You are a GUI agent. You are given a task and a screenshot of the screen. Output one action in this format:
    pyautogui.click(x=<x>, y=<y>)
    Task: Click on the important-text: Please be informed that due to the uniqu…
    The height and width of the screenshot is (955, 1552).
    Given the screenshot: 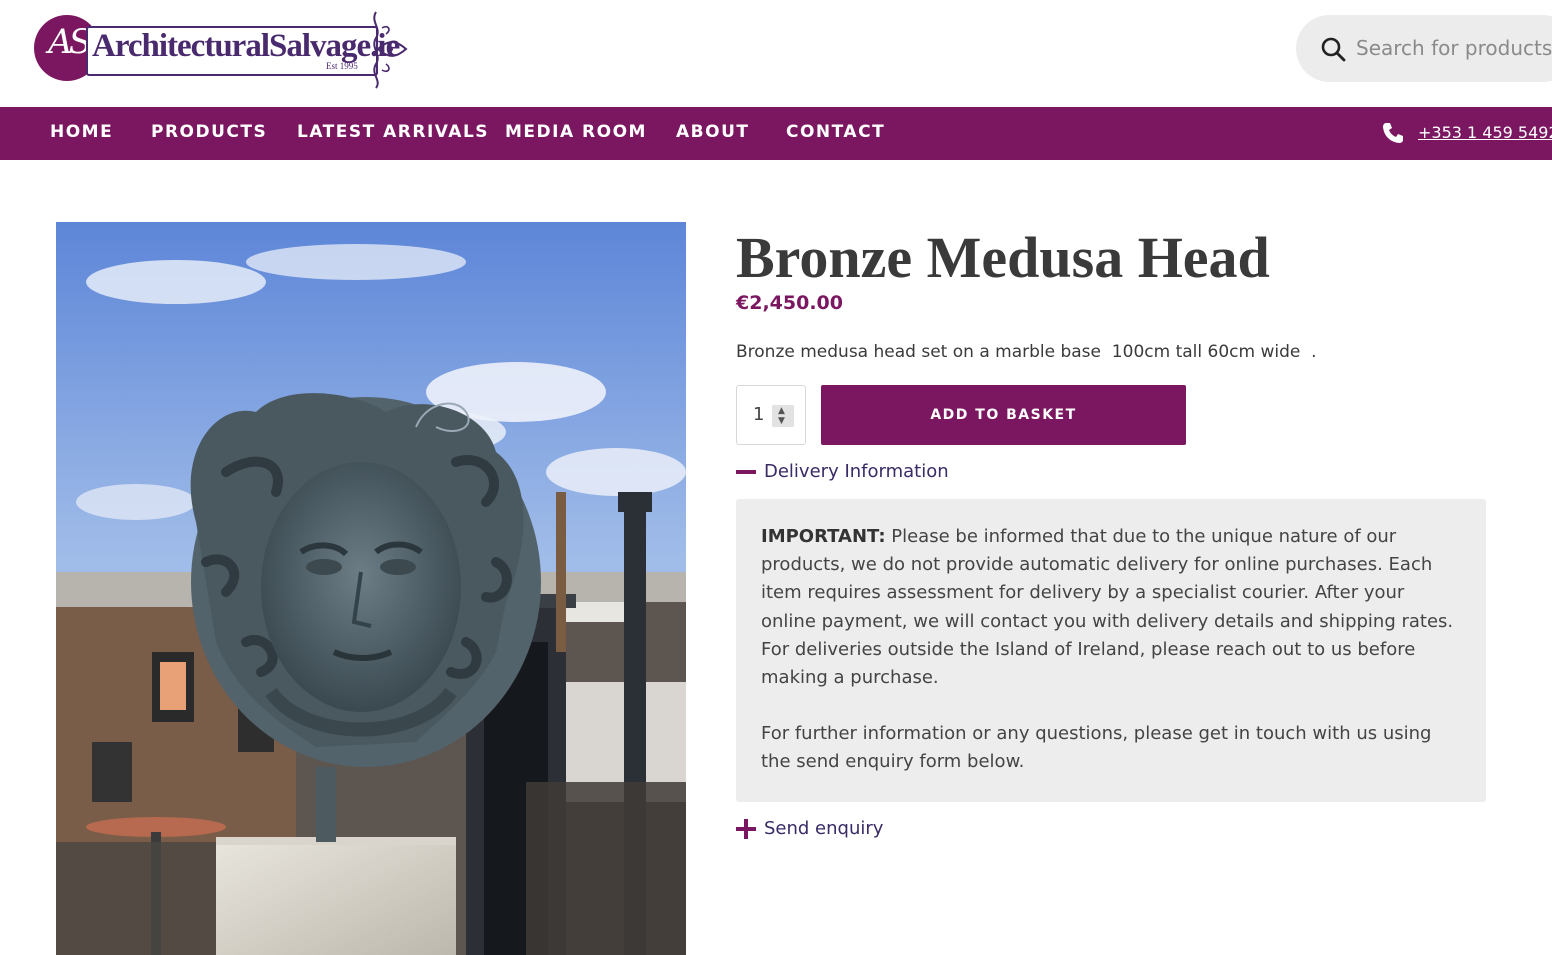 What is the action you would take?
    pyautogui.click(x=1107, y=607)
    